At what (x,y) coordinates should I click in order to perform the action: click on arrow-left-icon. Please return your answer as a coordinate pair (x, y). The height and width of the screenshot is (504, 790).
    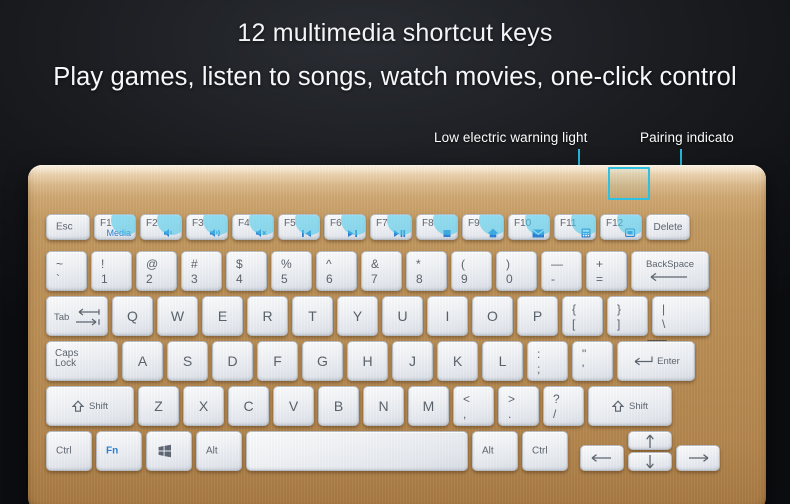
    Looking at the image, I should click on (670, 277).